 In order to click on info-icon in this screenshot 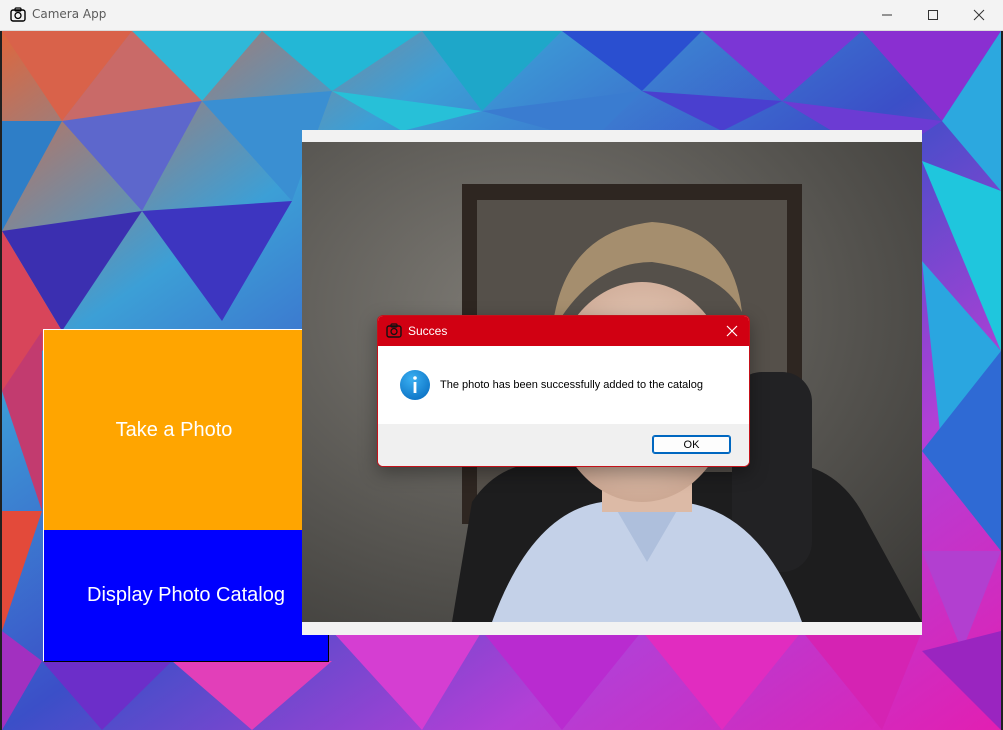, I will do `click(415, 385)`.